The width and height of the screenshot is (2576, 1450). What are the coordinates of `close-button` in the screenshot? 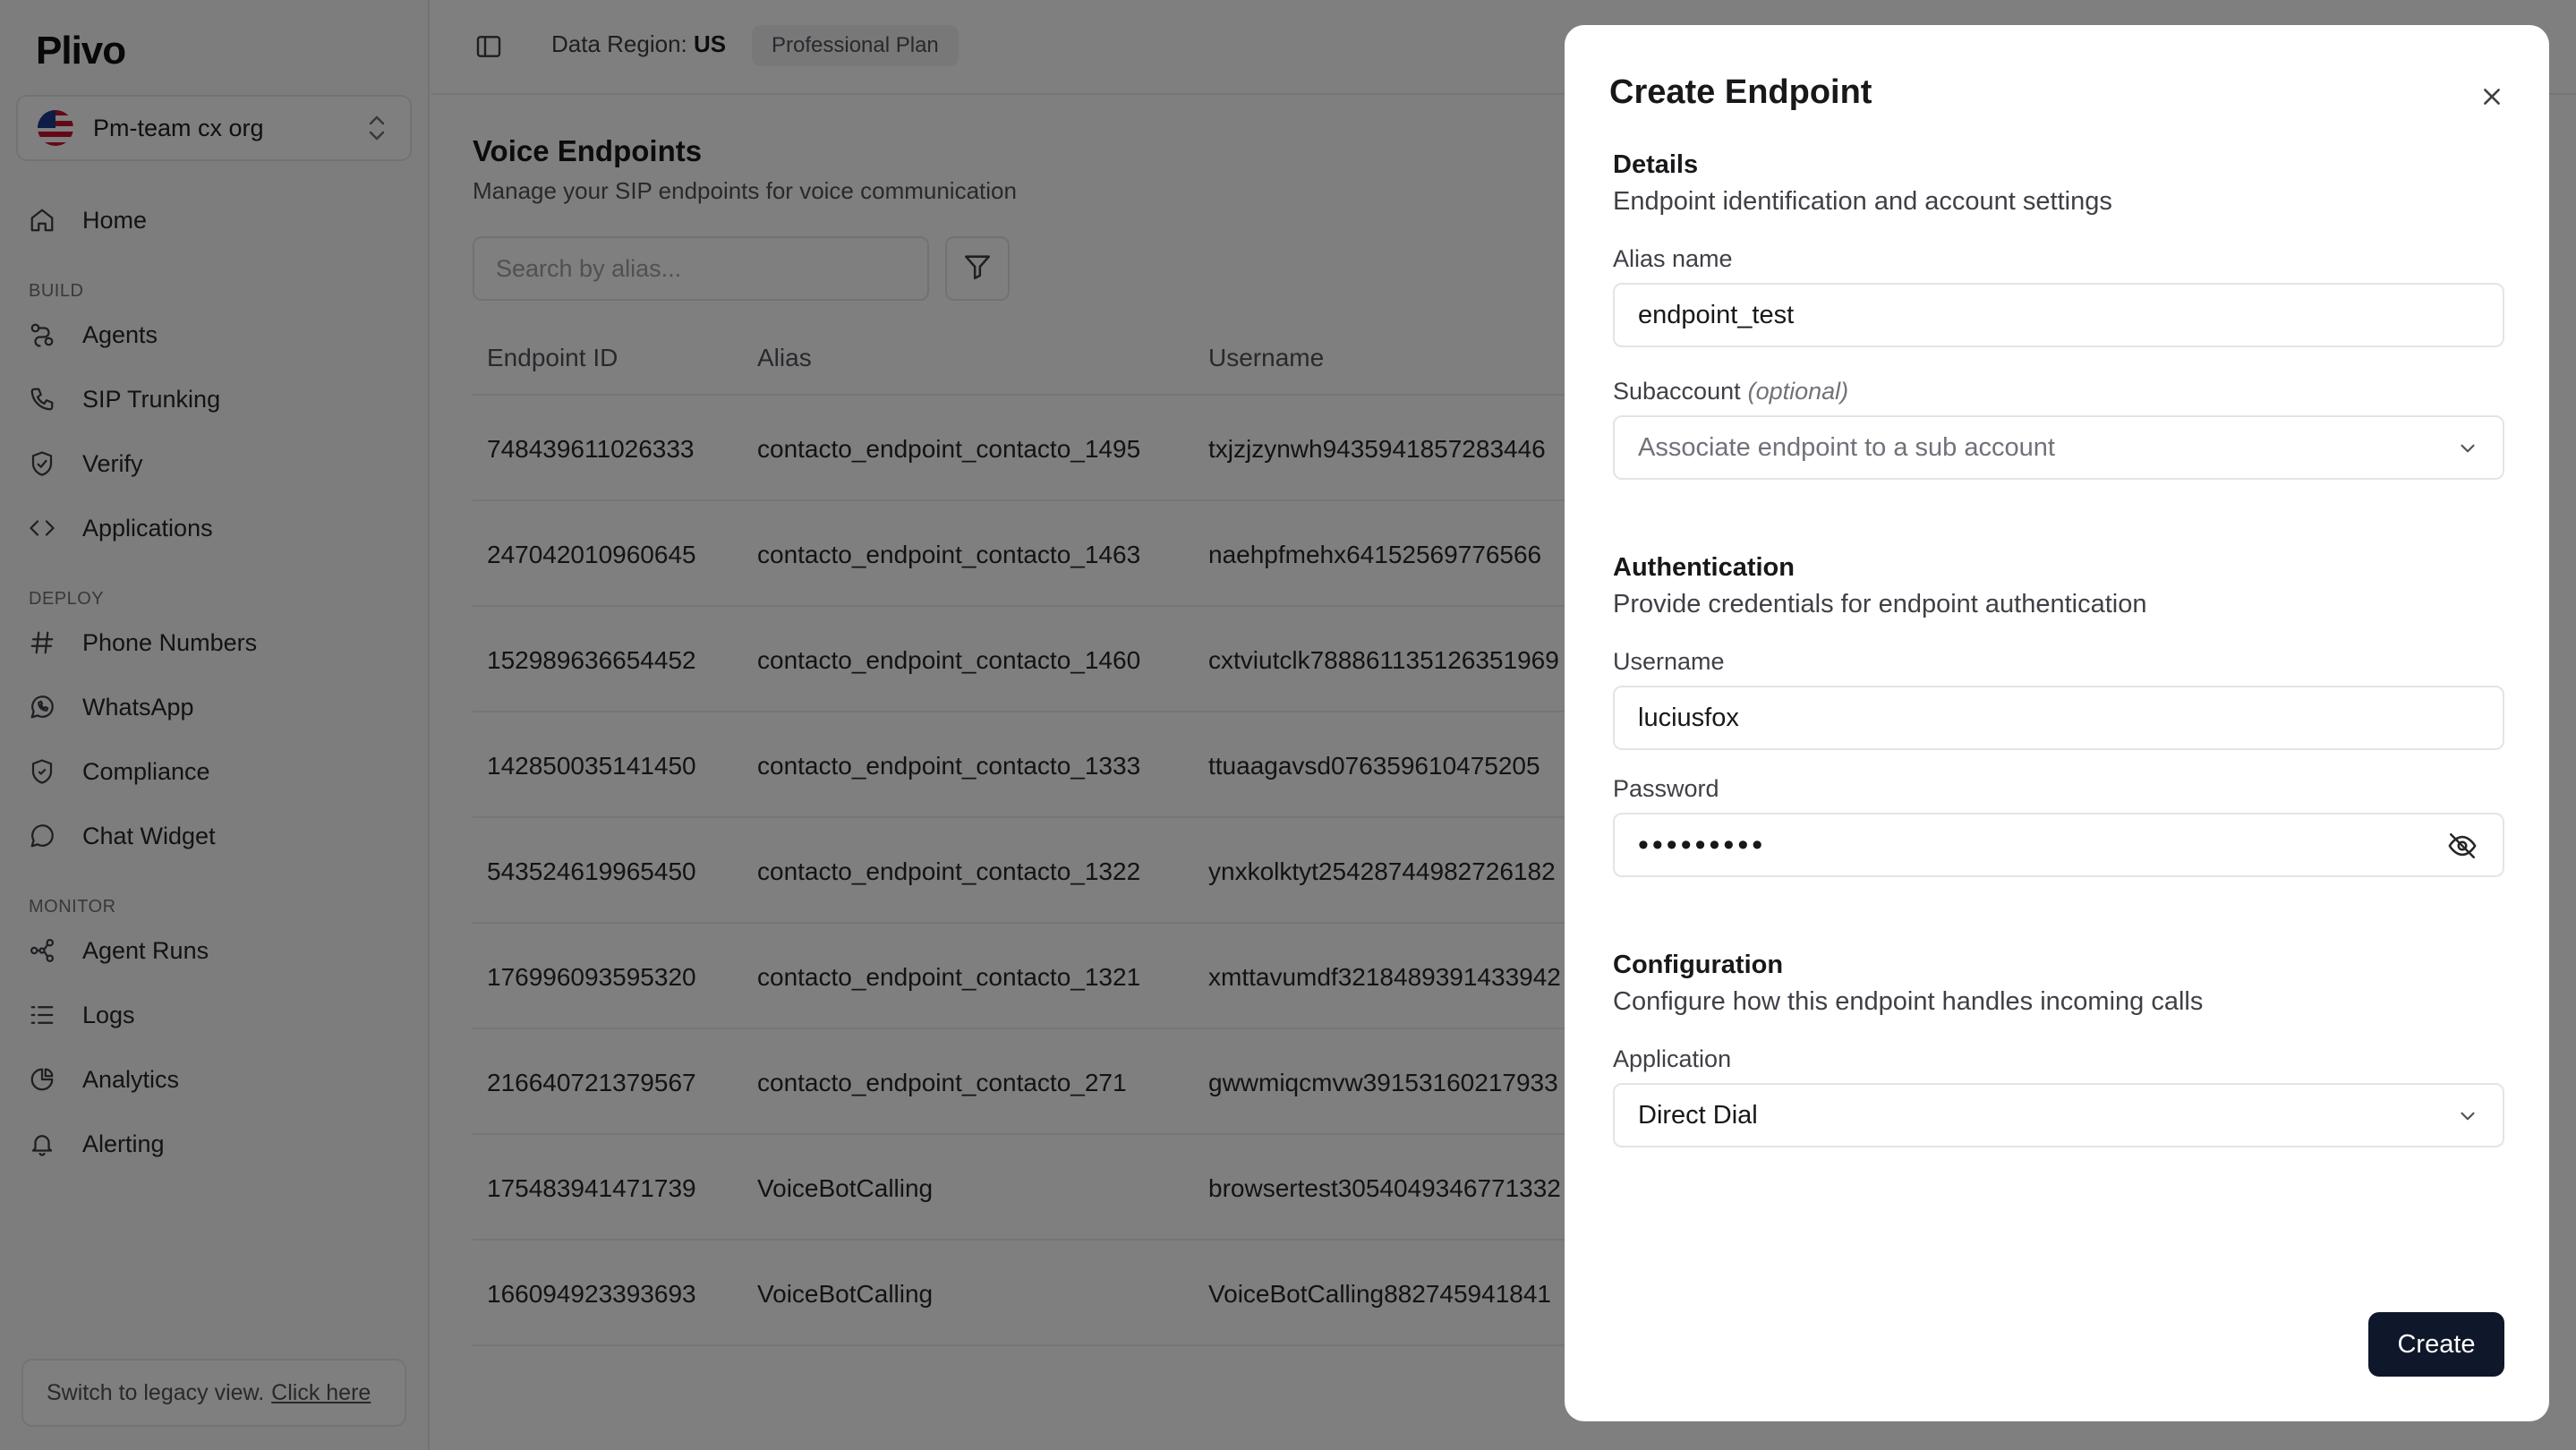 It's located at (2492, 98).